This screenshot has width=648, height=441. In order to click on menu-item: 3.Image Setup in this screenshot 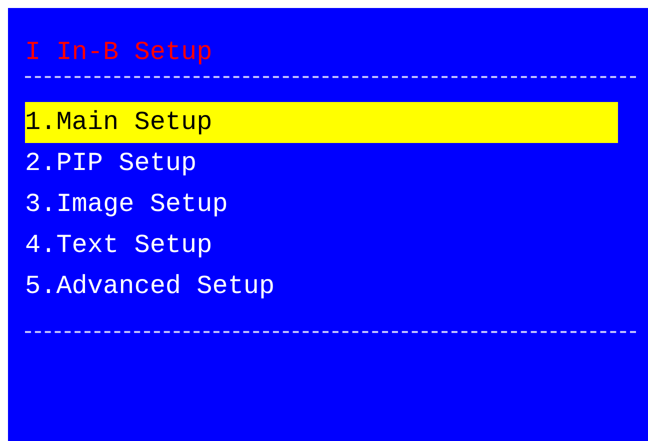, I will do `click(321, 204)`.